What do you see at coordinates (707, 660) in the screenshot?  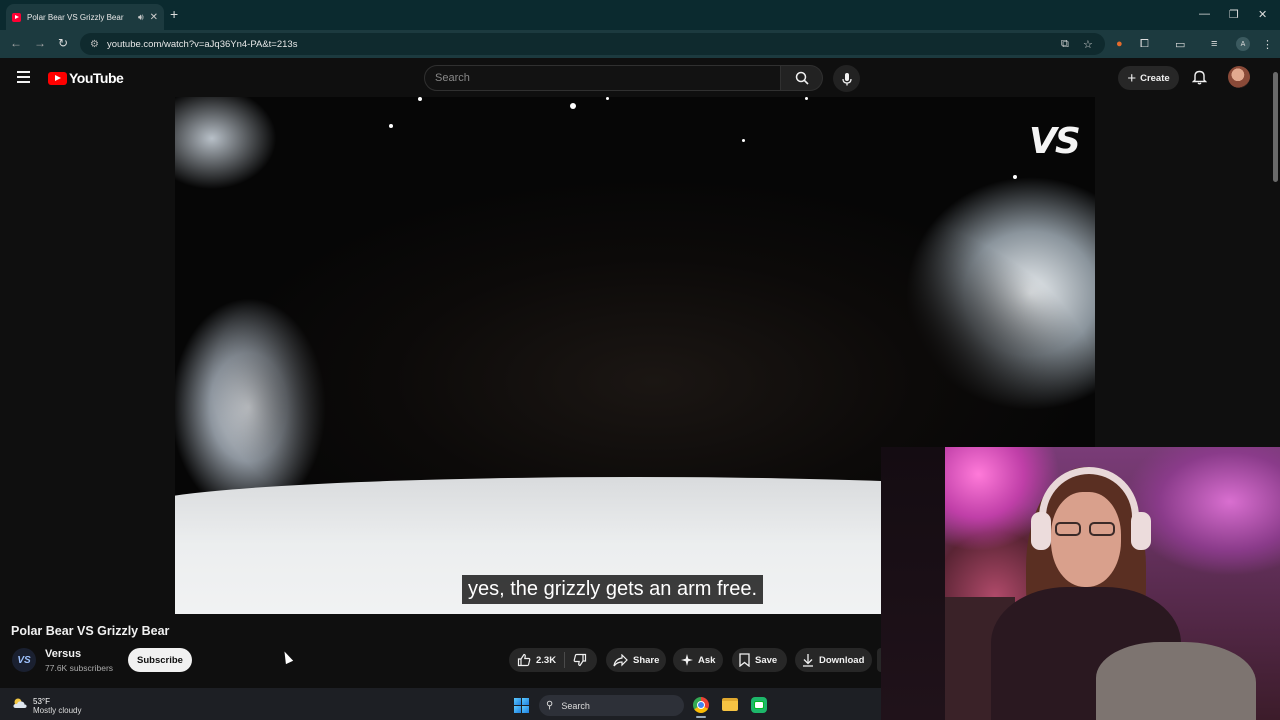 I see `ask-label: Ask` at bounding box center [707, 660].